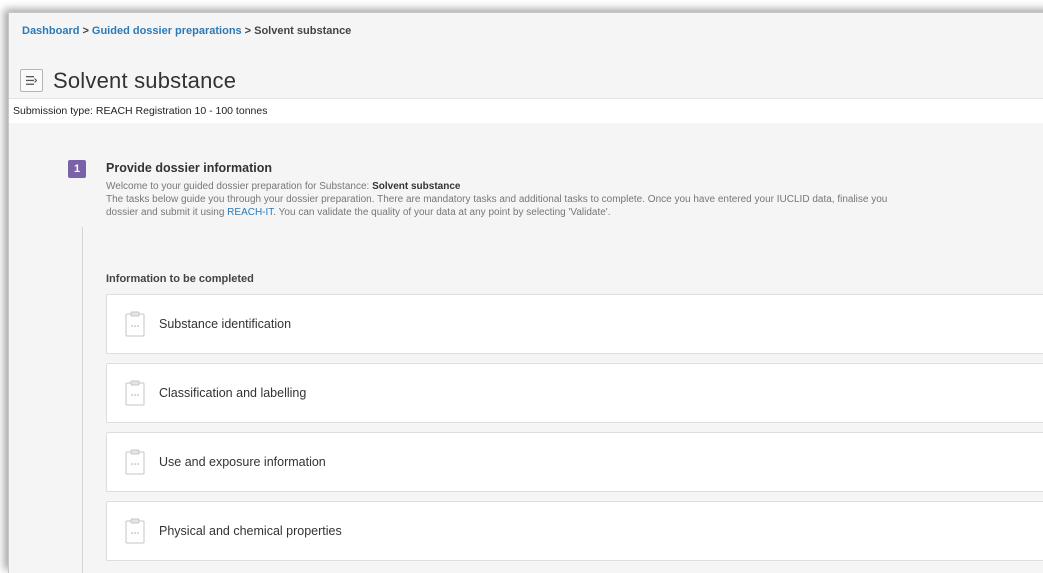  What do you see at coordinates (50, 31) in the screenshot?
I see `breadcrumb-dashboard-link: Dashboard` at bounding box center [50, 31].